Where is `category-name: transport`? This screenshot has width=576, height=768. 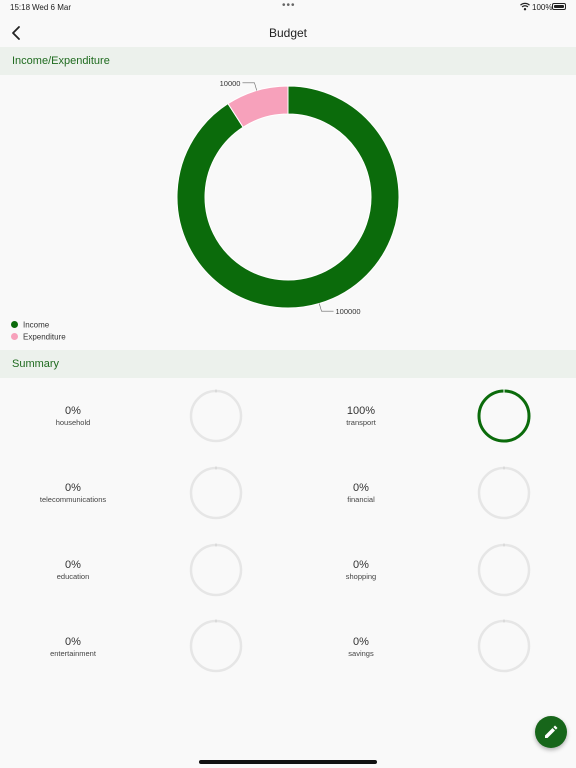 category-name: transport is located at coordinates (361, 422).